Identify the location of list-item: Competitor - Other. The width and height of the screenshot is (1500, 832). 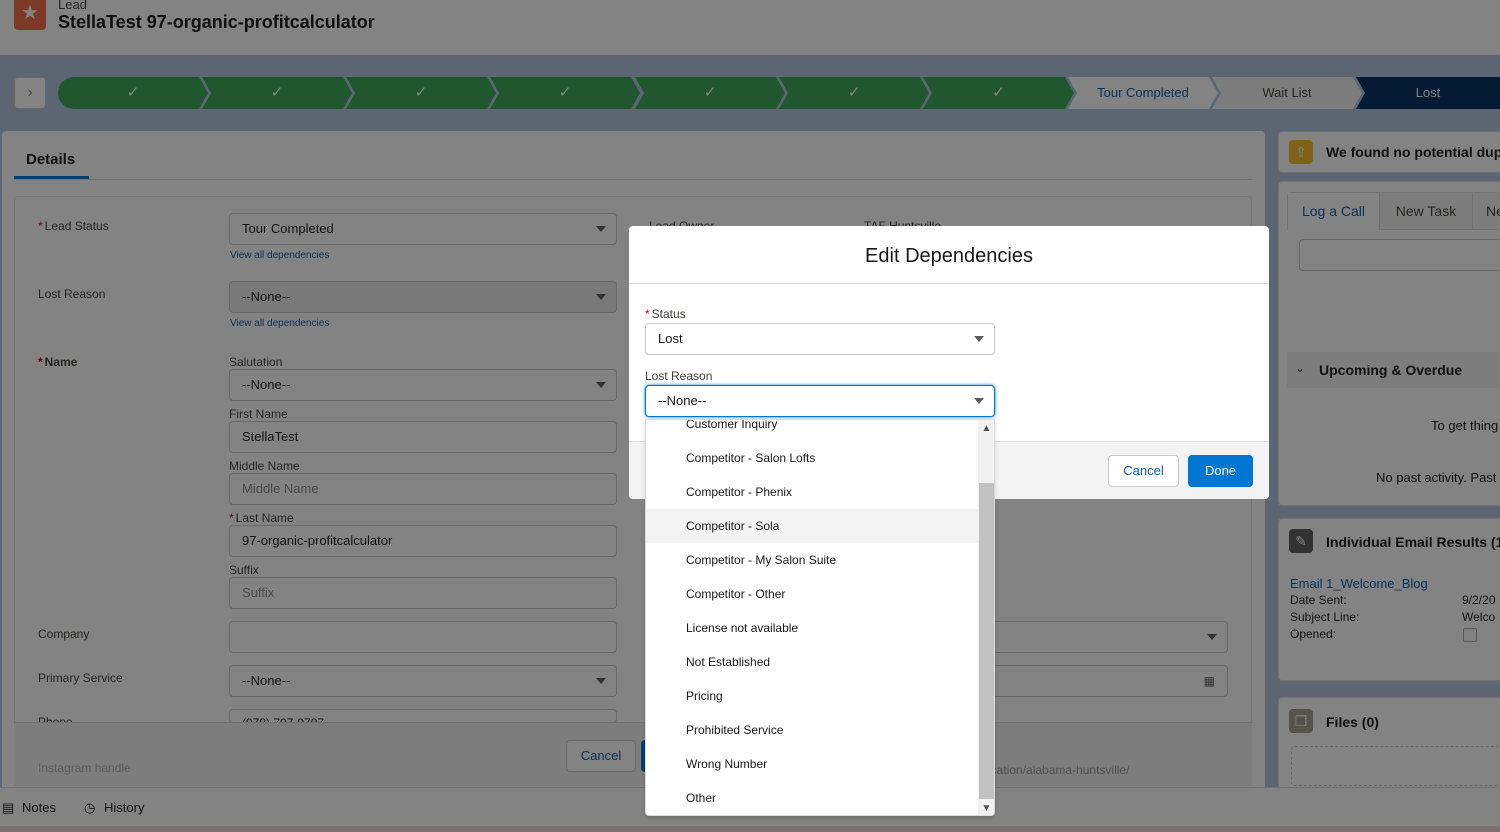
(812, 594).